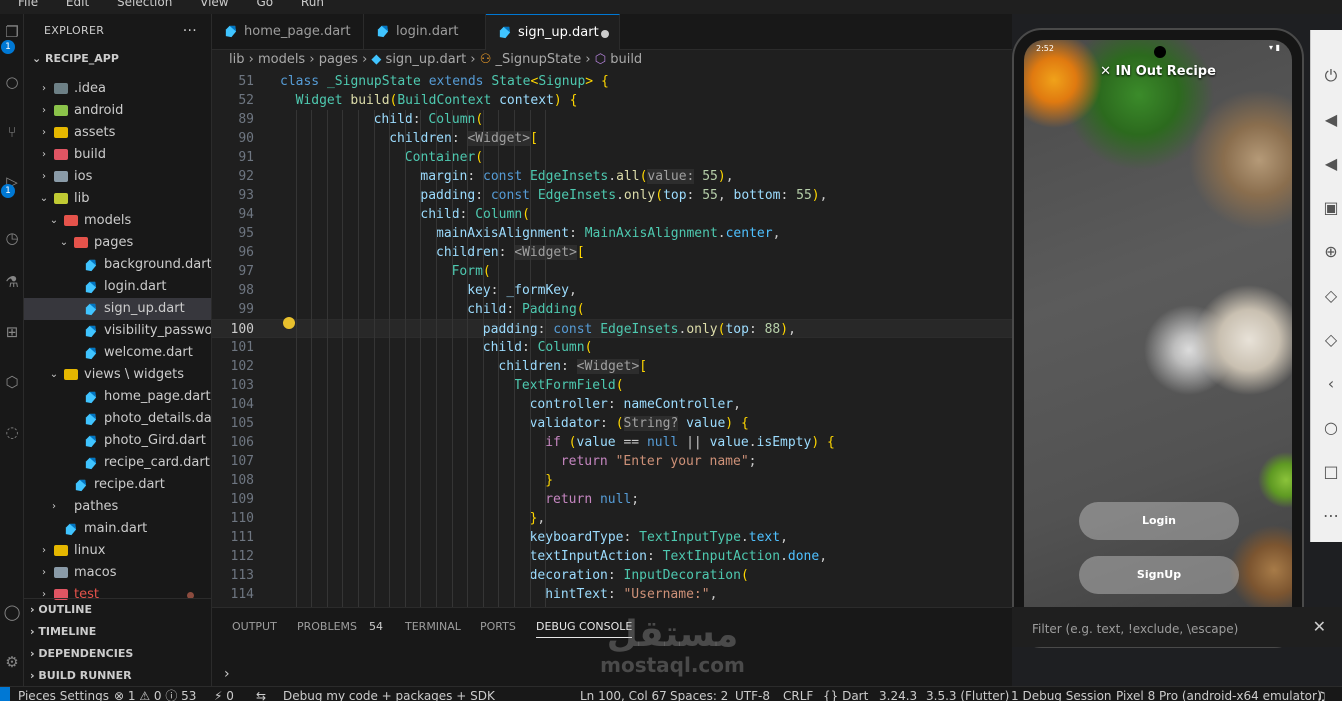  I want to click on dart-version: 3.24.3, so click(898, 694).